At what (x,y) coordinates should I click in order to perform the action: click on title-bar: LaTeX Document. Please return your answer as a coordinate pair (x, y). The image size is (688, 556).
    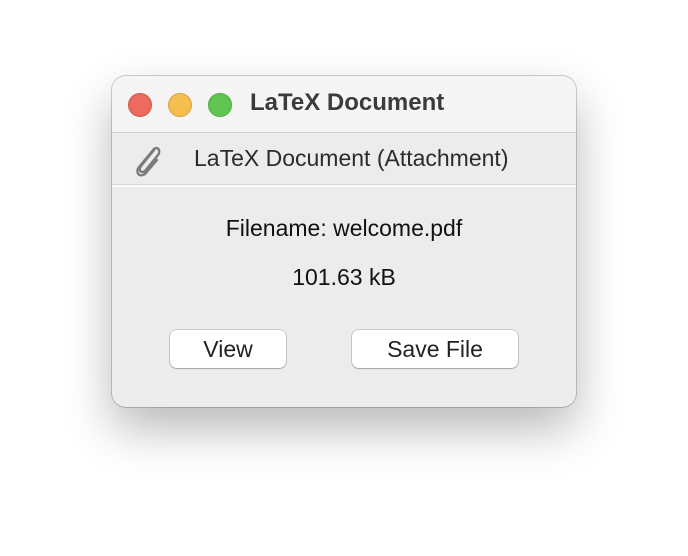
    Looking at the image, I should click on (344, 104).